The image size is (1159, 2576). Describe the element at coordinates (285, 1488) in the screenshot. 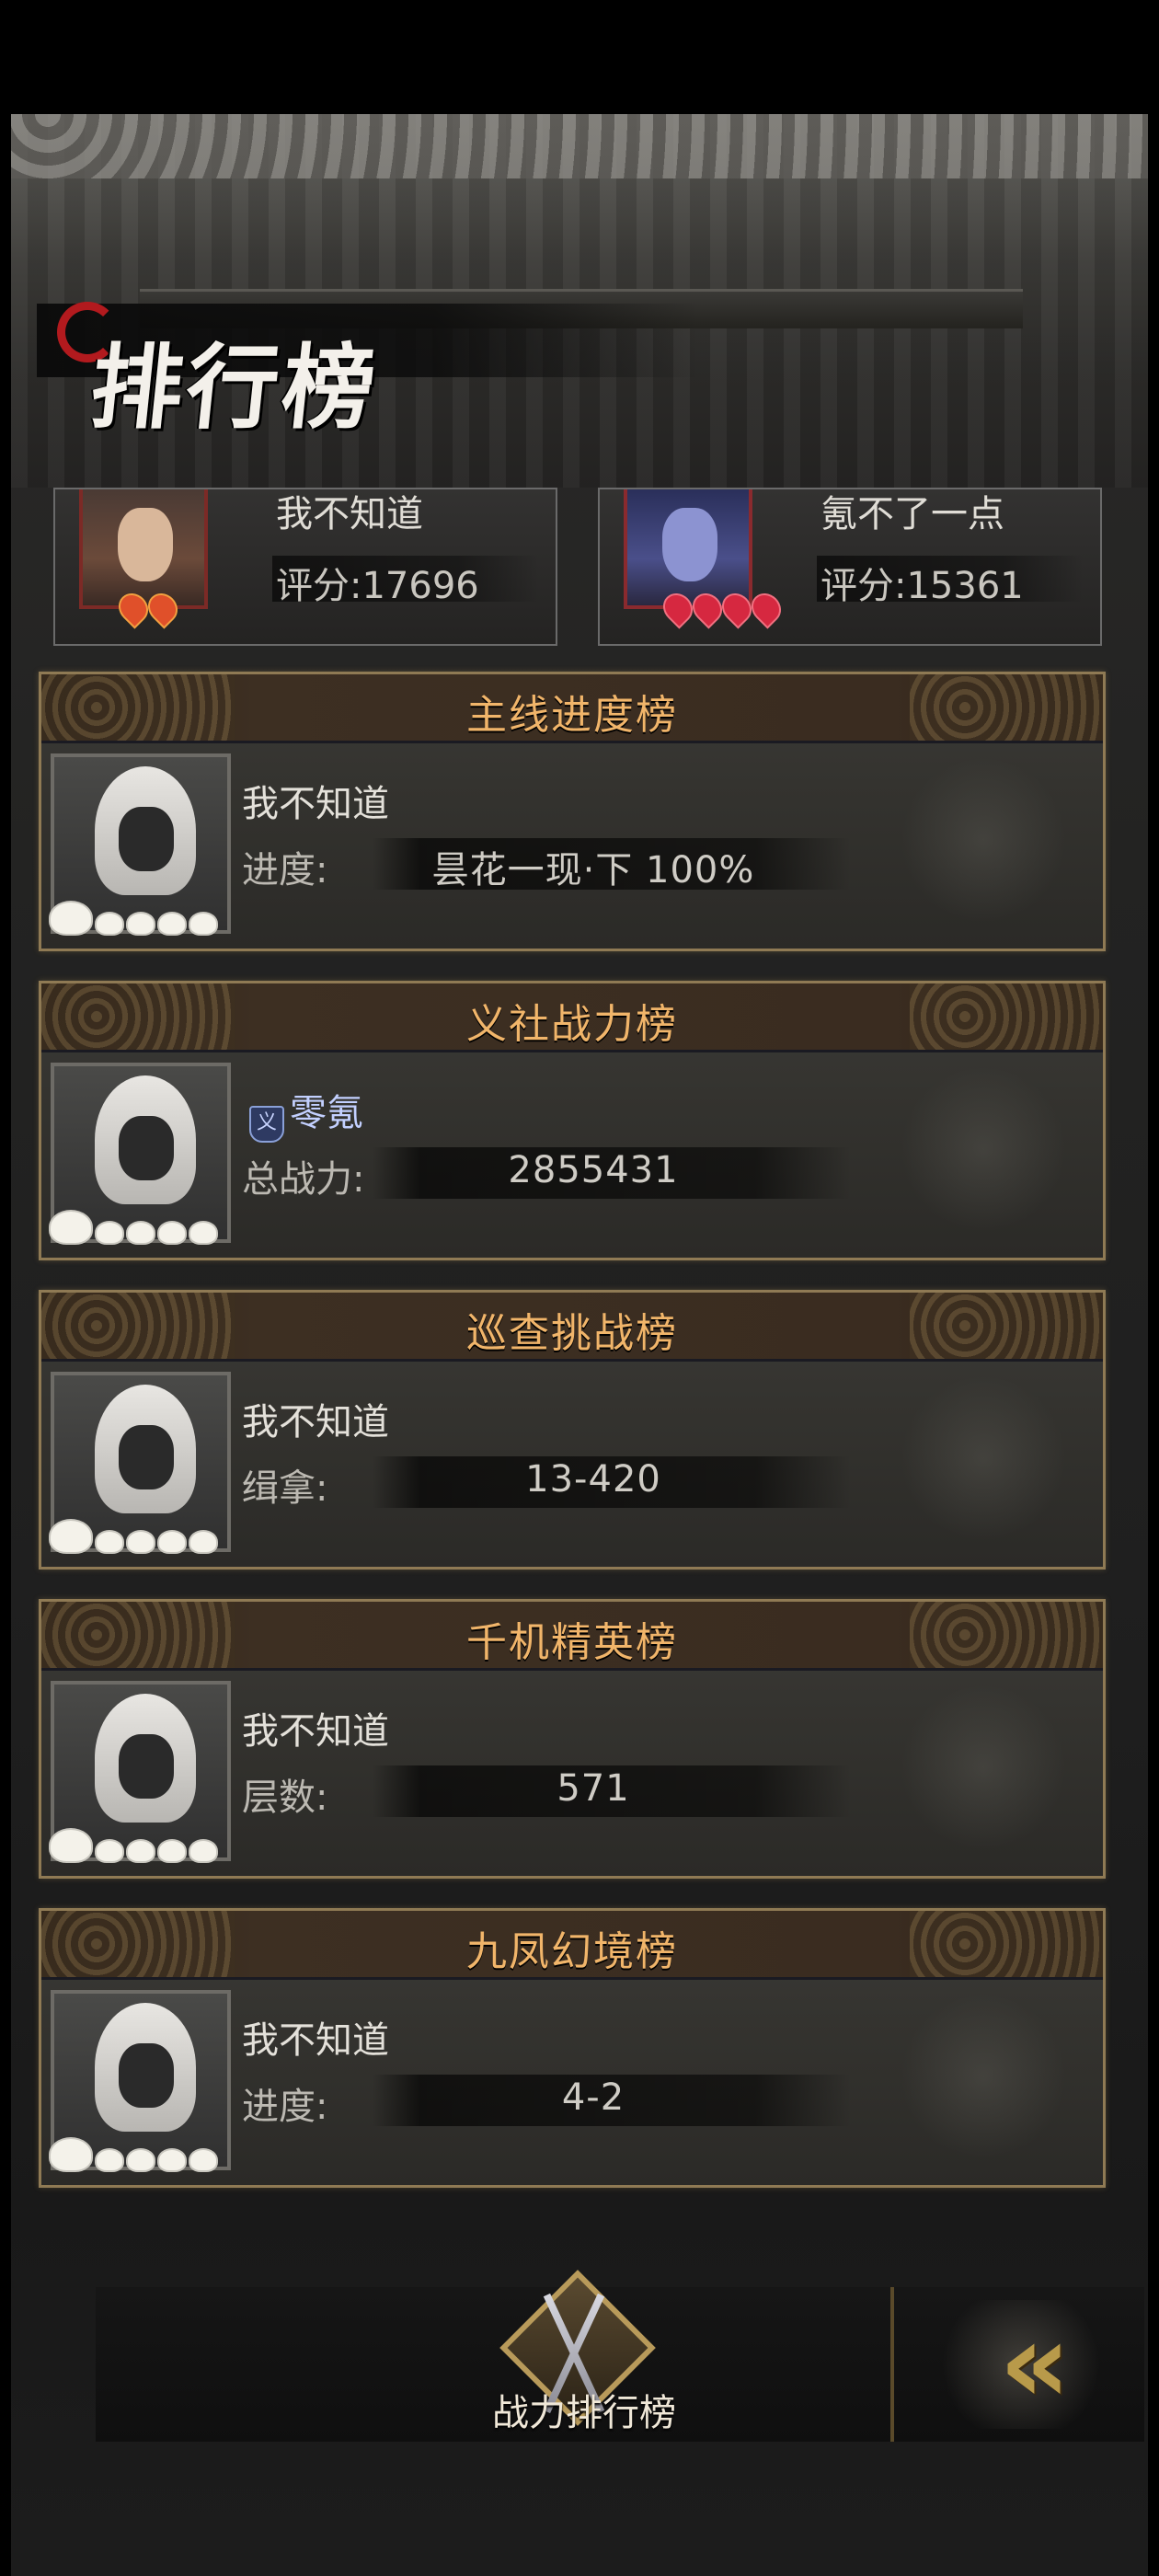

I see `stat-label: 缉拿:` at that location.